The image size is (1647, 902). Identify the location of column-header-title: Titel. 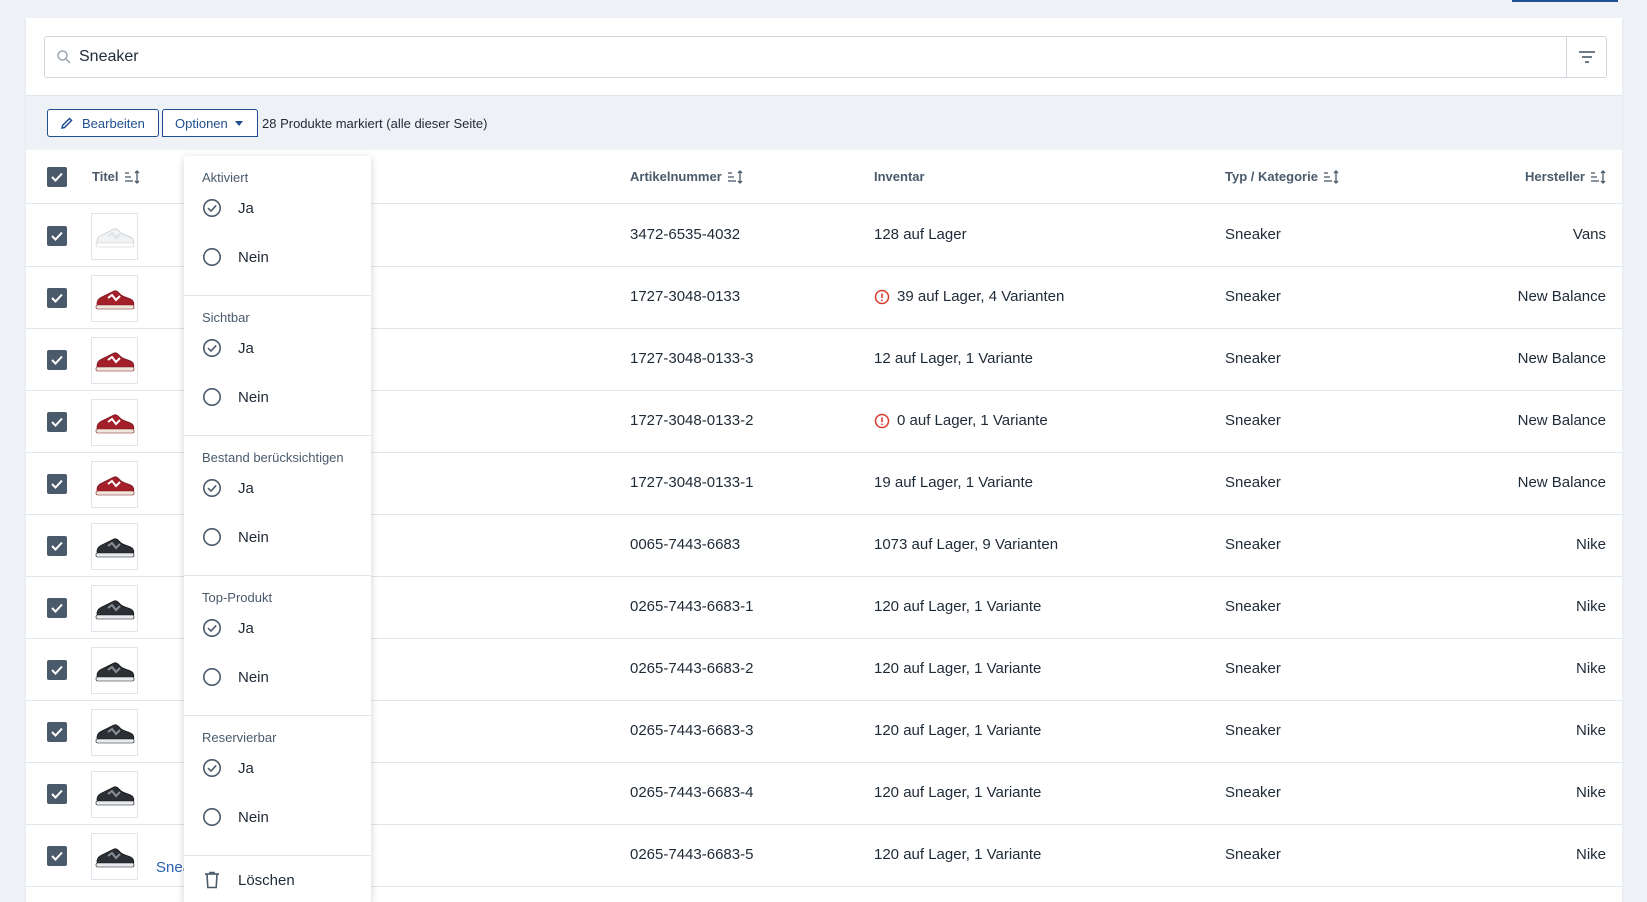
(116, 176).